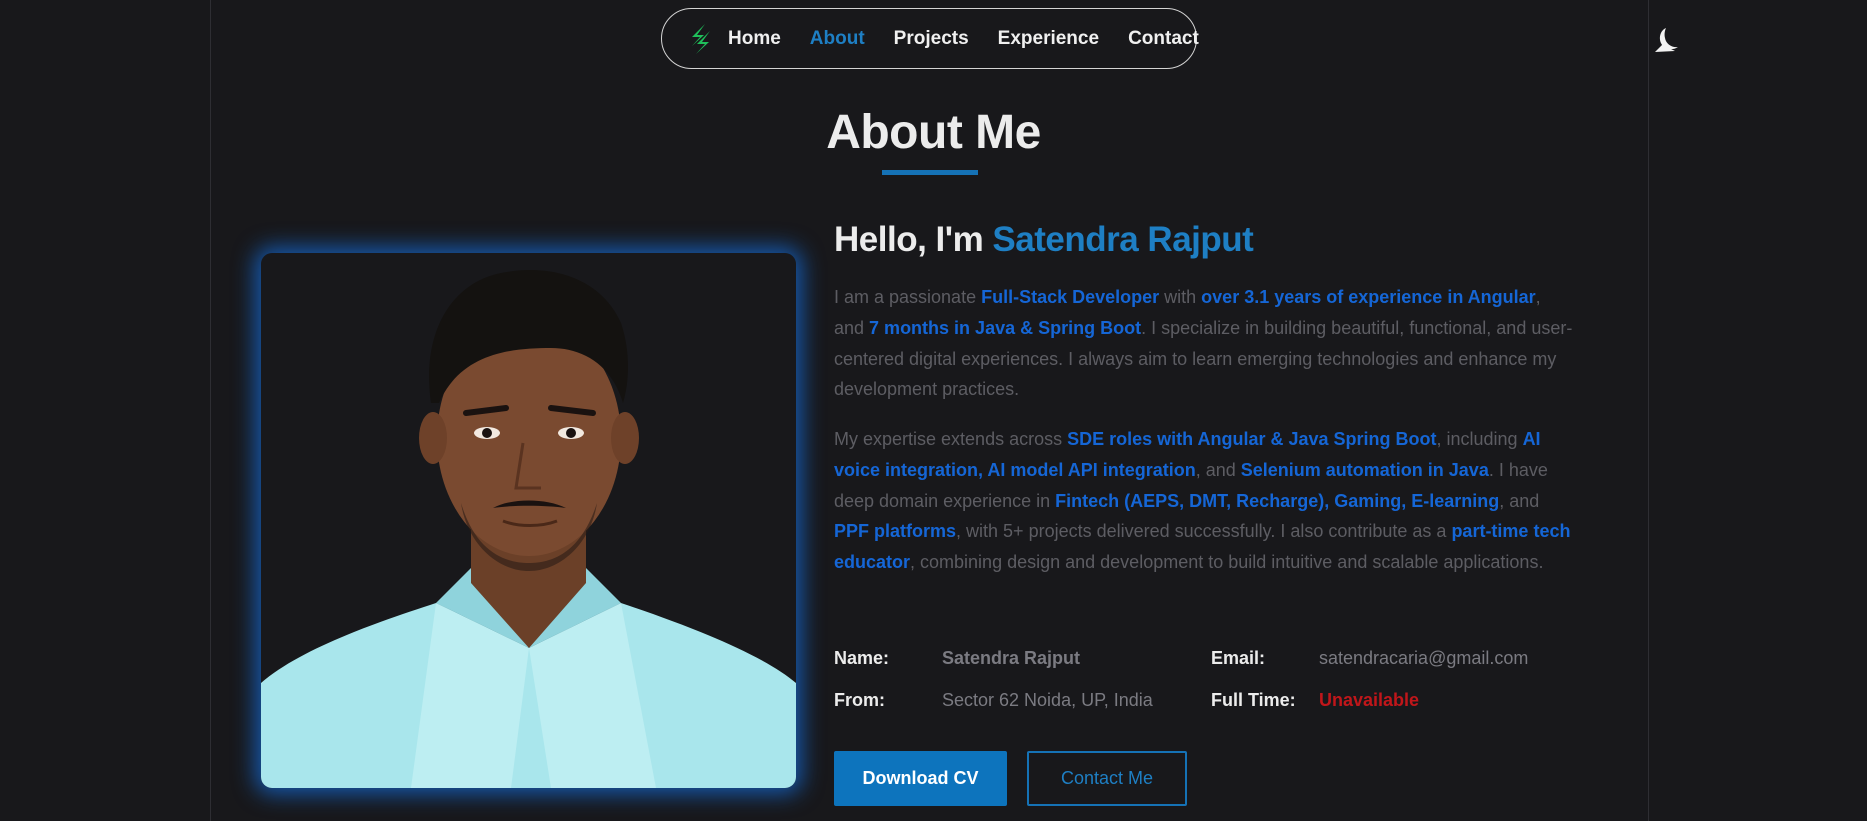  Describe the element at coordinates (1047, 700) in the screenshot. I see `info-from-value: Sector 62 Noida, UP, India` at that location.